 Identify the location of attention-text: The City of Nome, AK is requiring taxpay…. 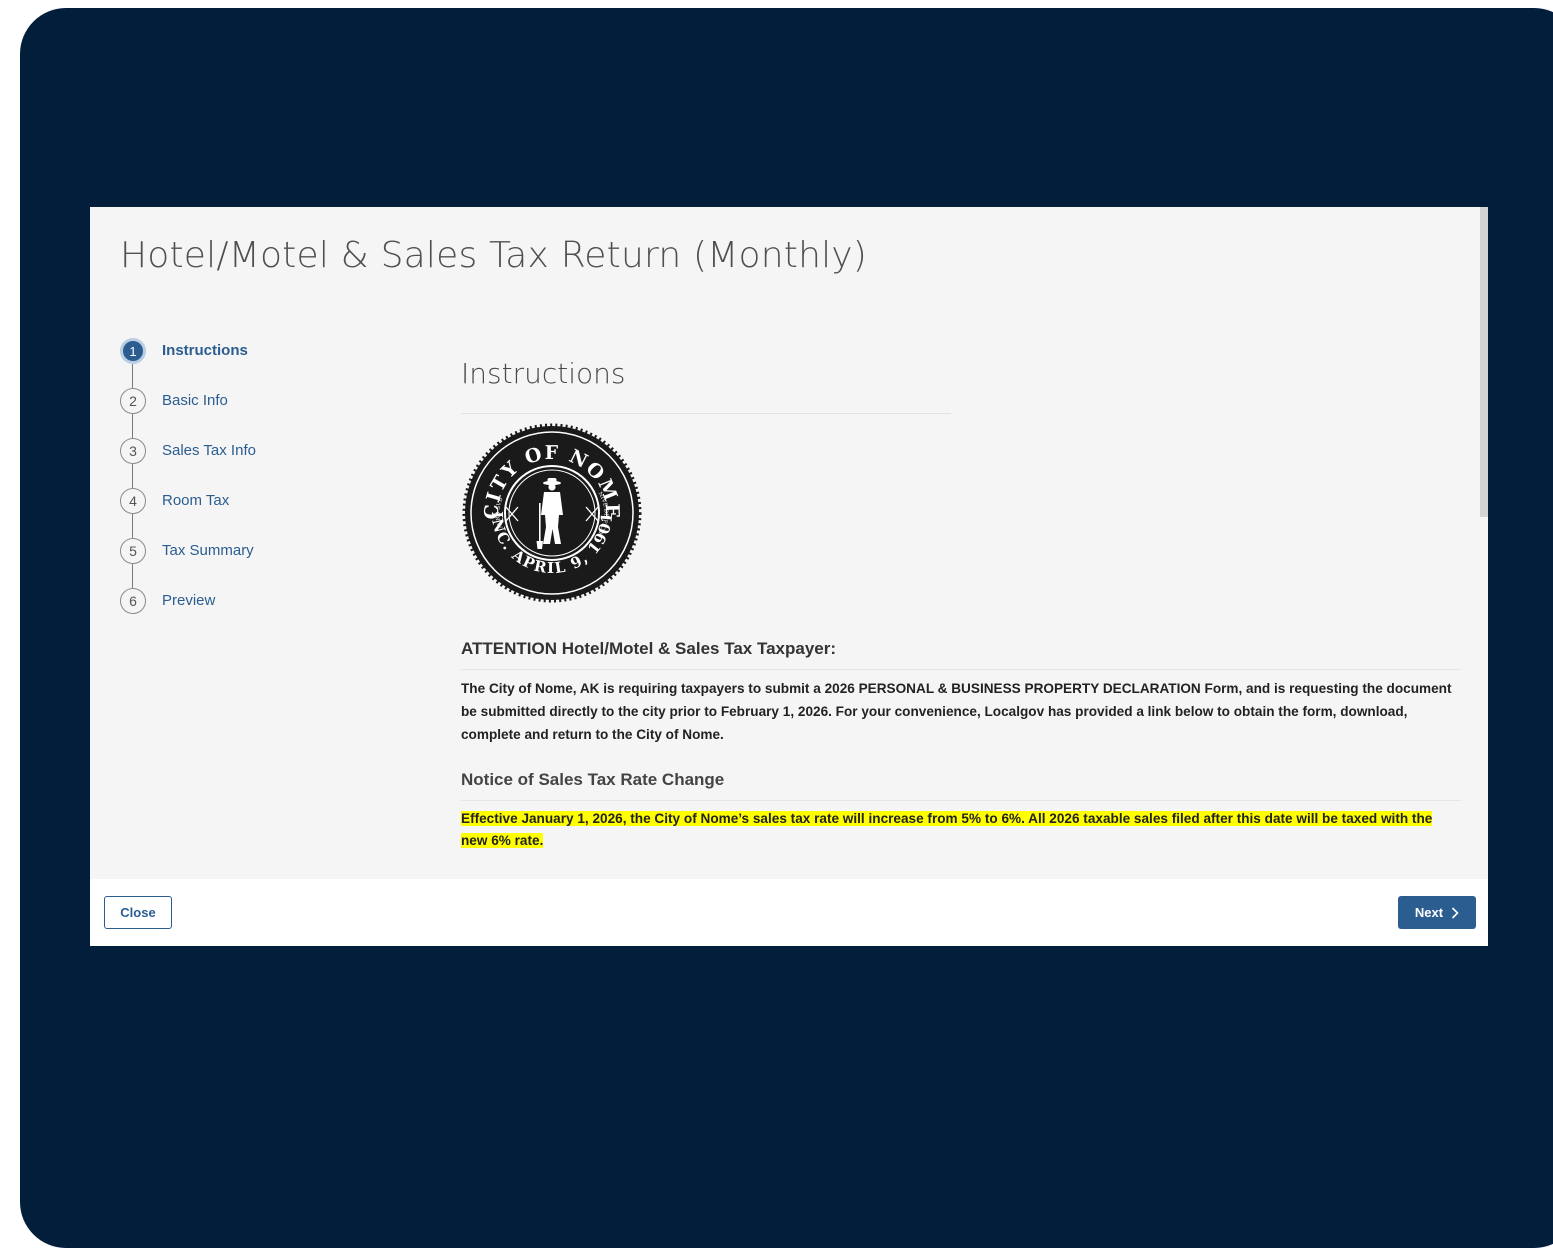
(956, 711).